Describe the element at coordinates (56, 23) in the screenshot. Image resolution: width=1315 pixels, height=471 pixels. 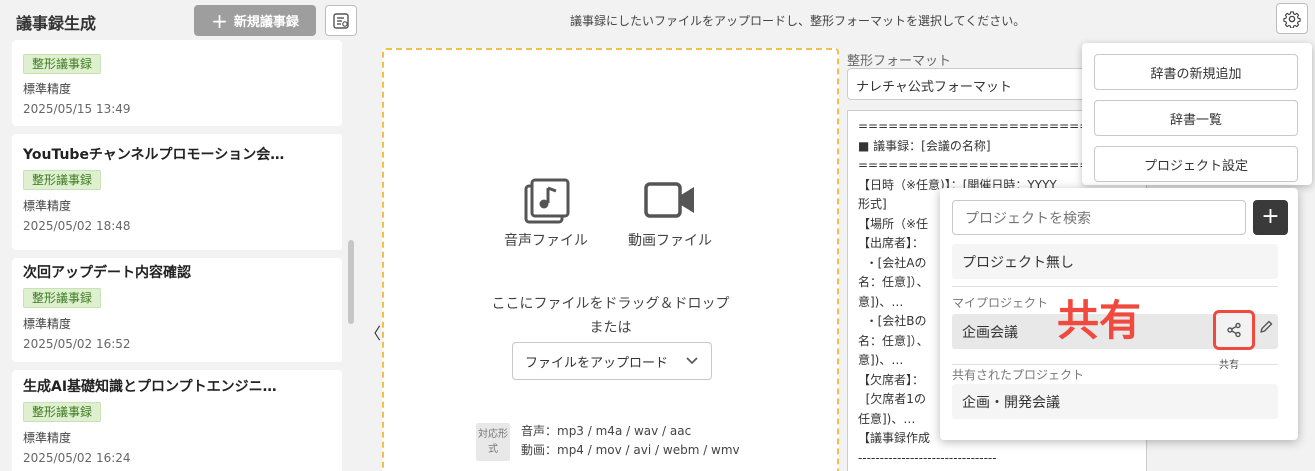
I see `app-title: 議事録生成` at that location.